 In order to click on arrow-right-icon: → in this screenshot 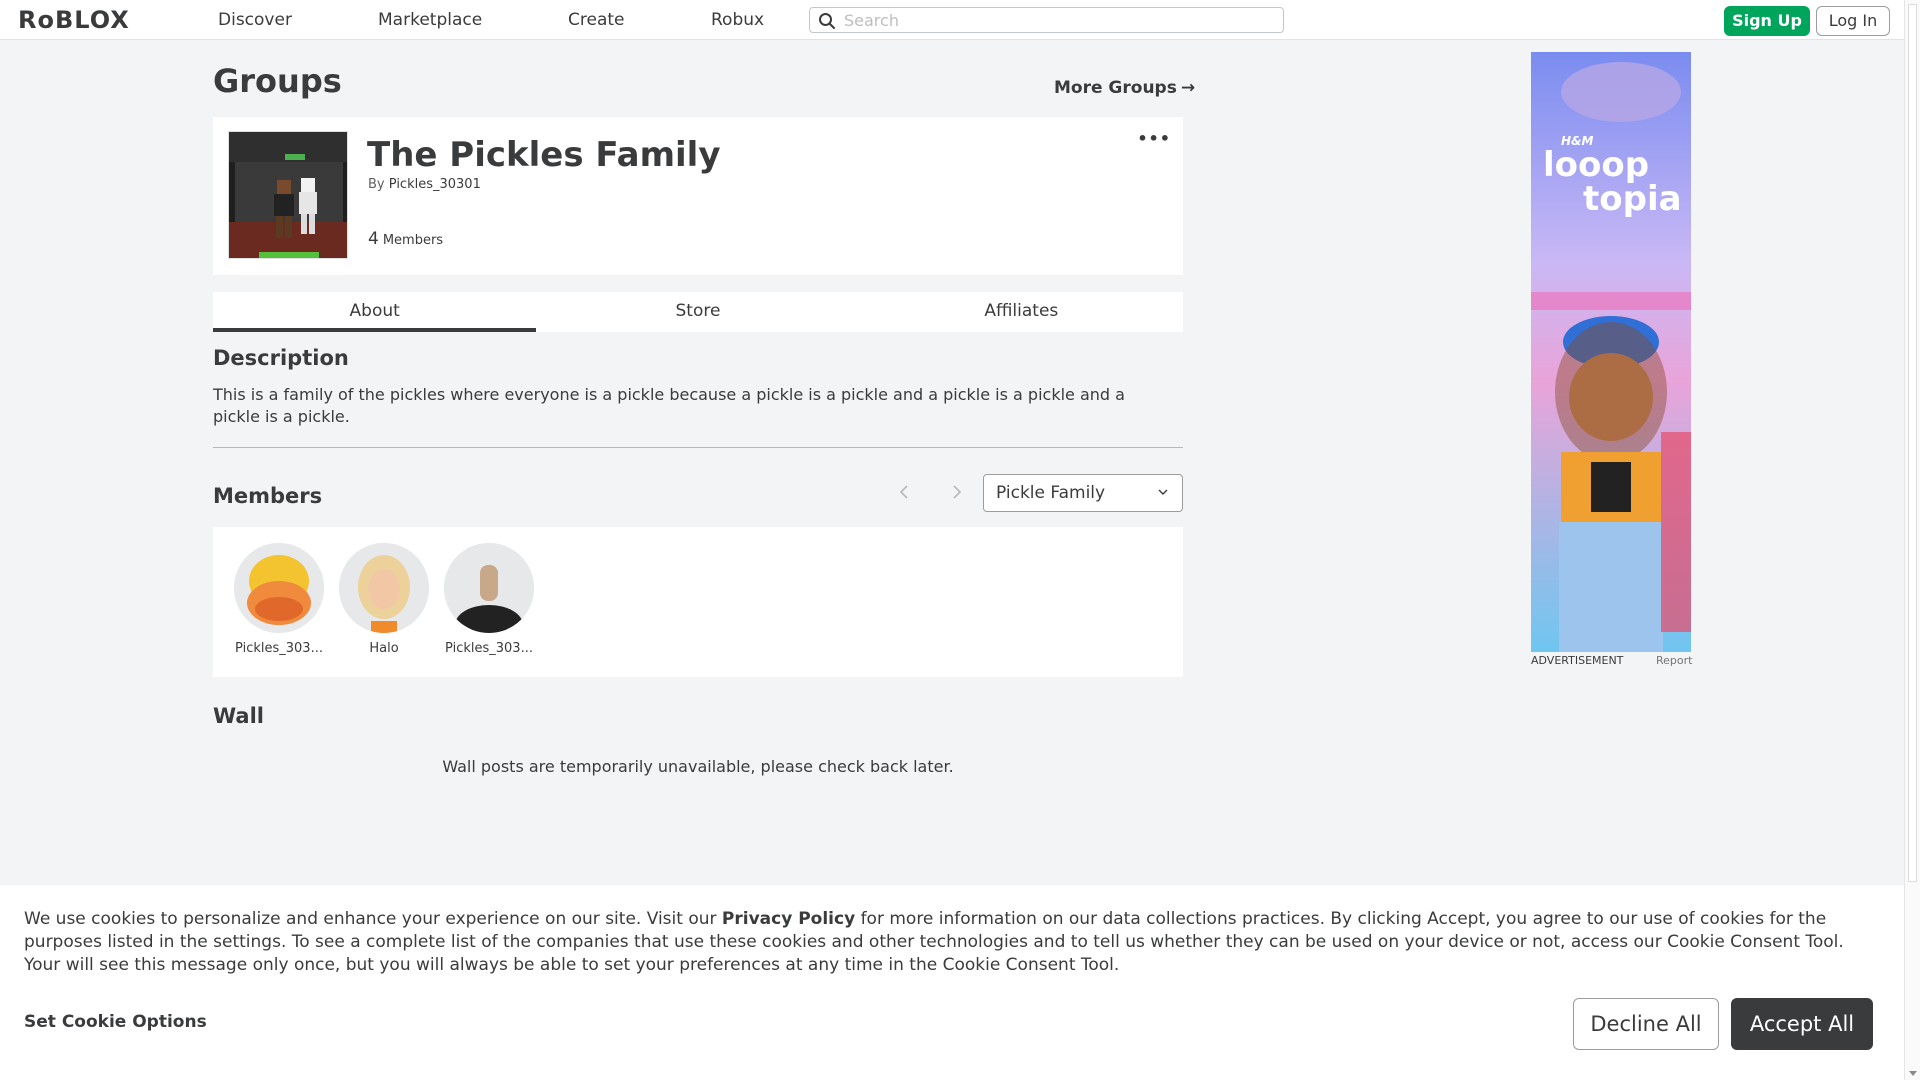, I will do `click(1188, 88)`.